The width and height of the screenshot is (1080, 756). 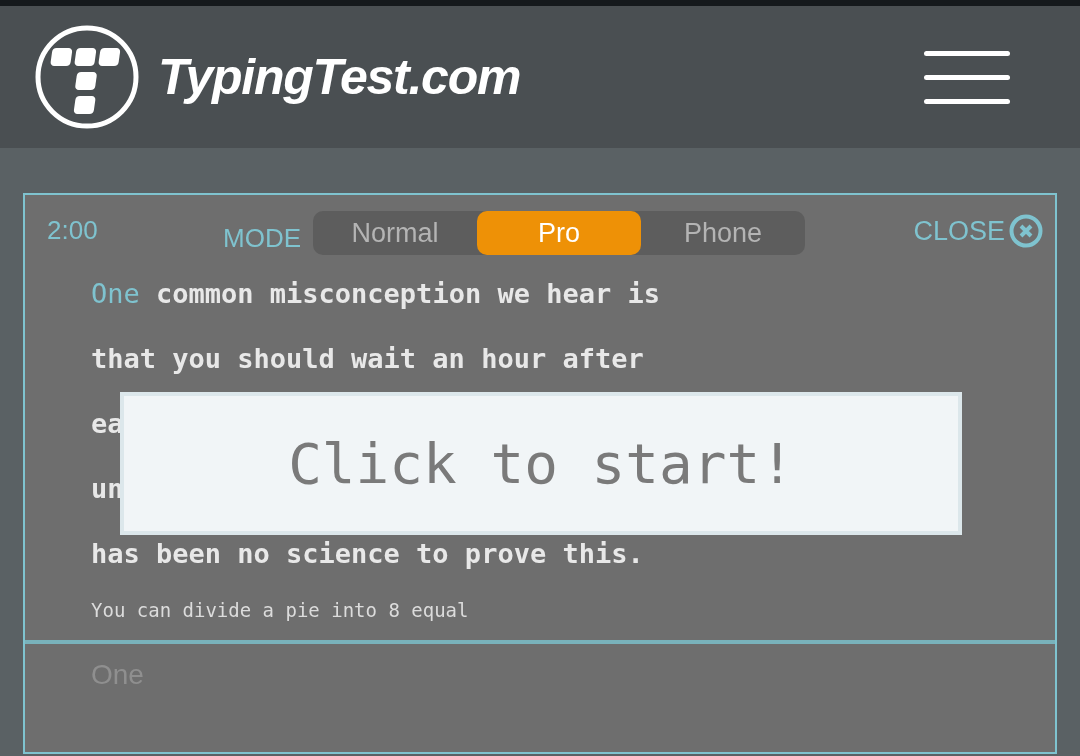 I want to click on passage-text-line: that you should wait an hour after, so click(x=367, y=358).